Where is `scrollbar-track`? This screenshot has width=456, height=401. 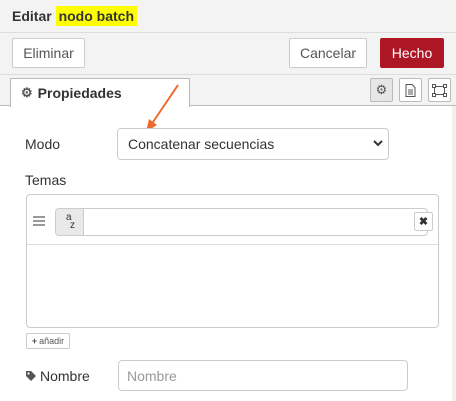
scrollbar-track is located at coordinates (454, 253).